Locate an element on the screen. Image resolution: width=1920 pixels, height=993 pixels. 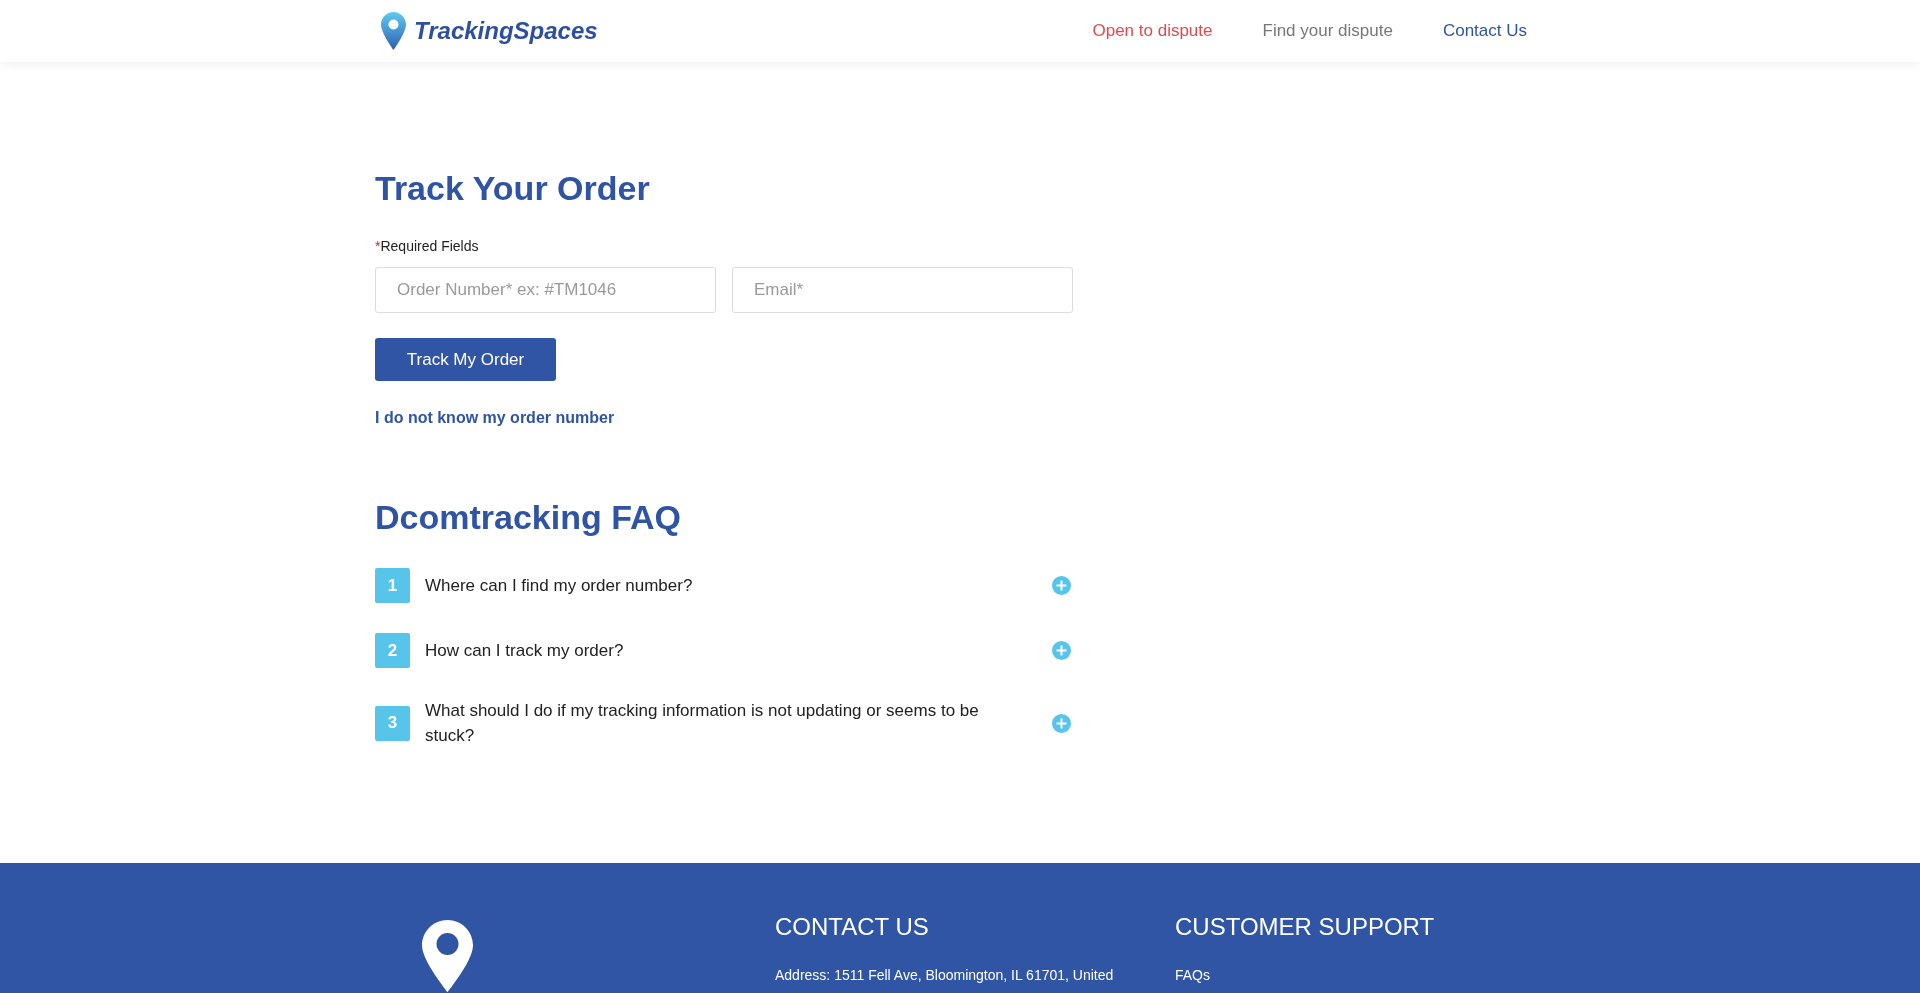
faq-number: 3 is located at coordinates (392, 723).